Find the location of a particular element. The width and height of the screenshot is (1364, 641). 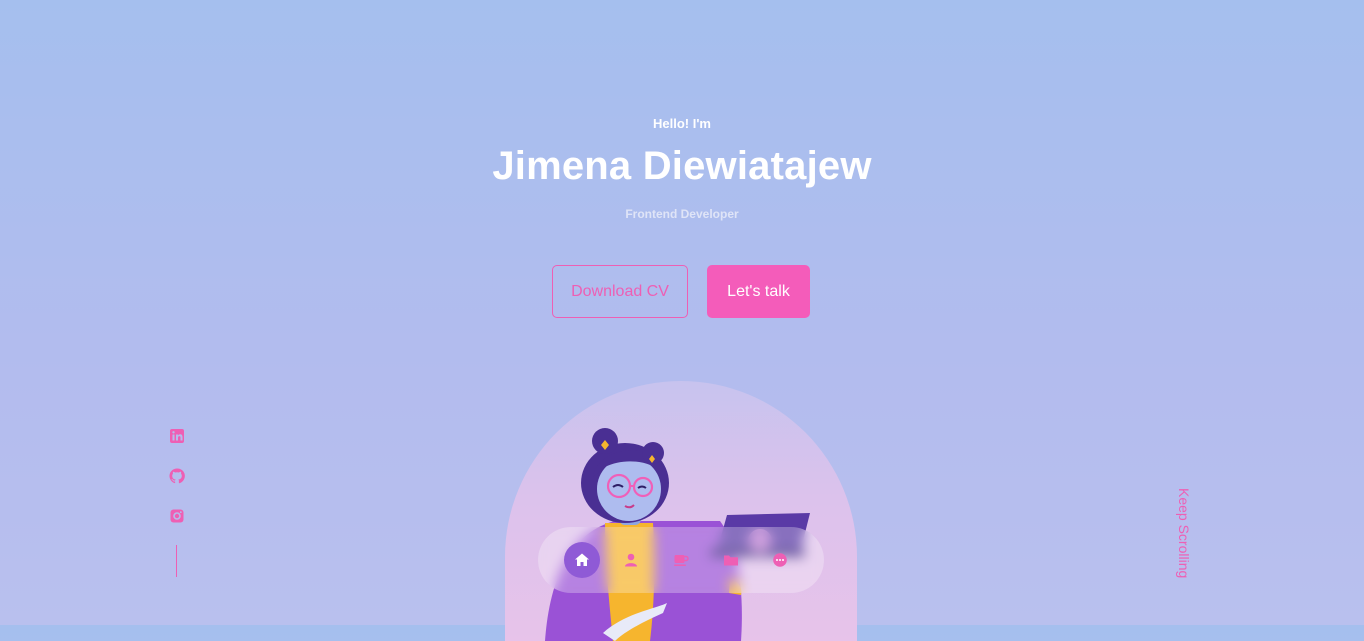

coffee-cup-icon is located at coordinates (681, 560).